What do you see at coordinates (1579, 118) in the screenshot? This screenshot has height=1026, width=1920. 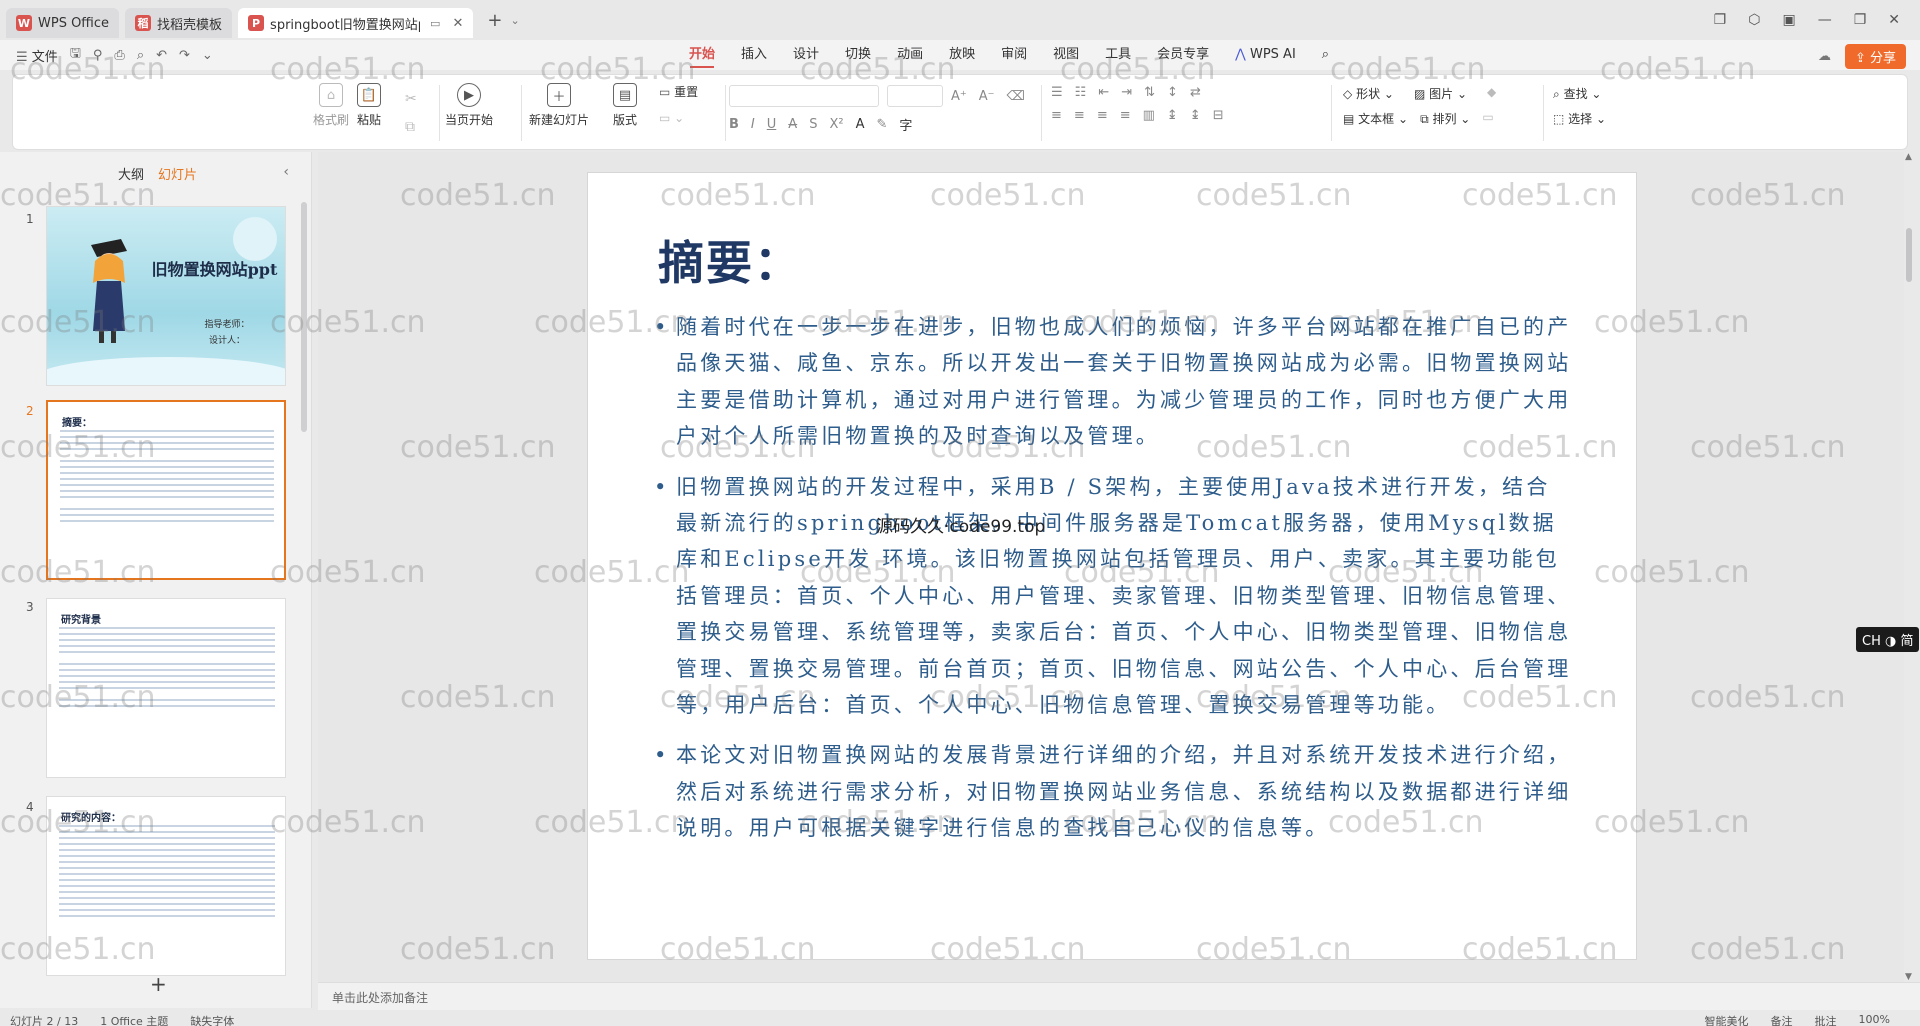 I see `select-button: ⬚ 选择 ⌄` at bounding box center [1579, 118].